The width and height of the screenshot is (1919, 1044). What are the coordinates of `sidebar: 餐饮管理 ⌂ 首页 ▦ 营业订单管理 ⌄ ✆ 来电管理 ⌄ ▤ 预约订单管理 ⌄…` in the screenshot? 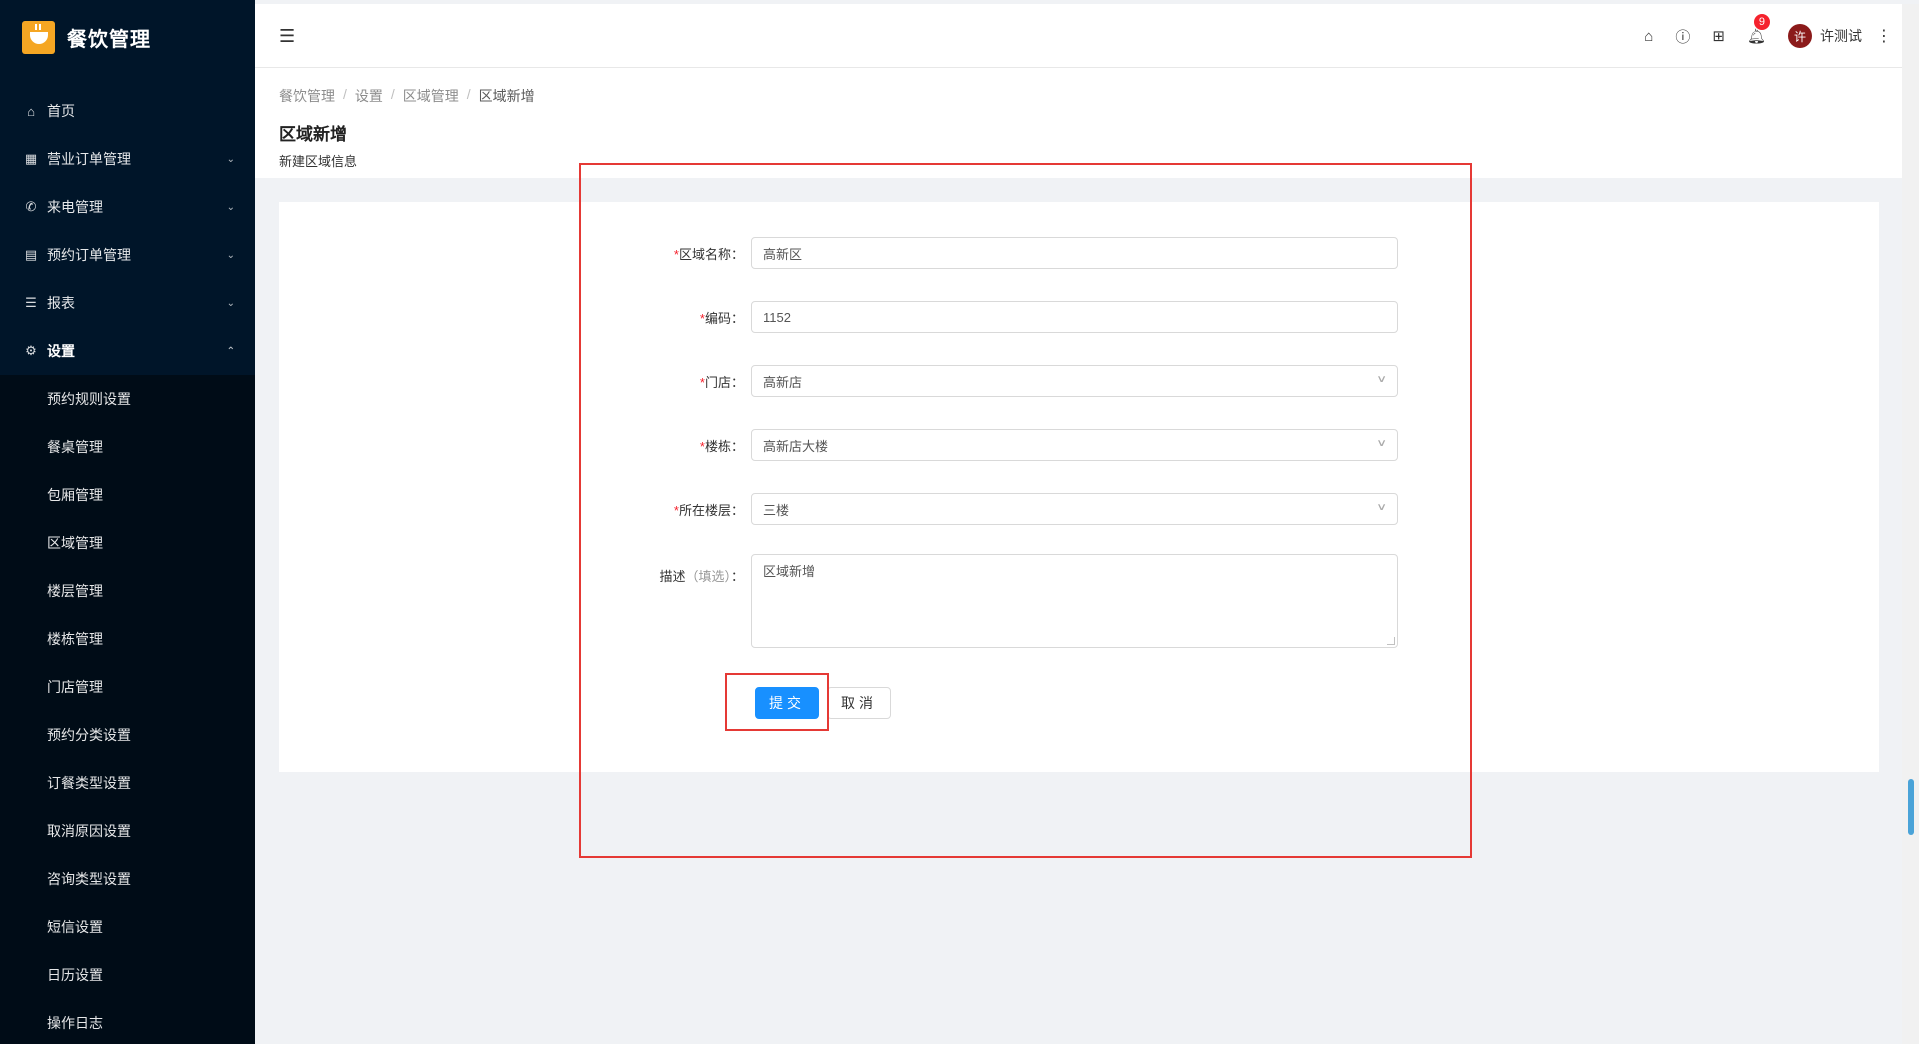 It's located at (127, 522).